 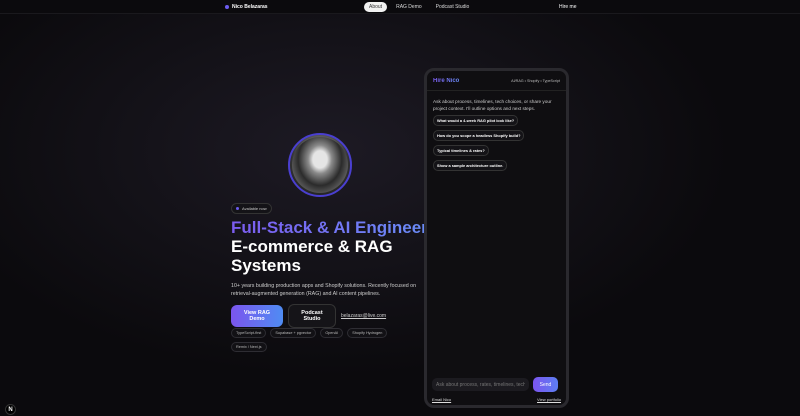 I want to click on chat-subtitle: AI/RAG • Shopify • TypeScript, so click(x=535, y=80).